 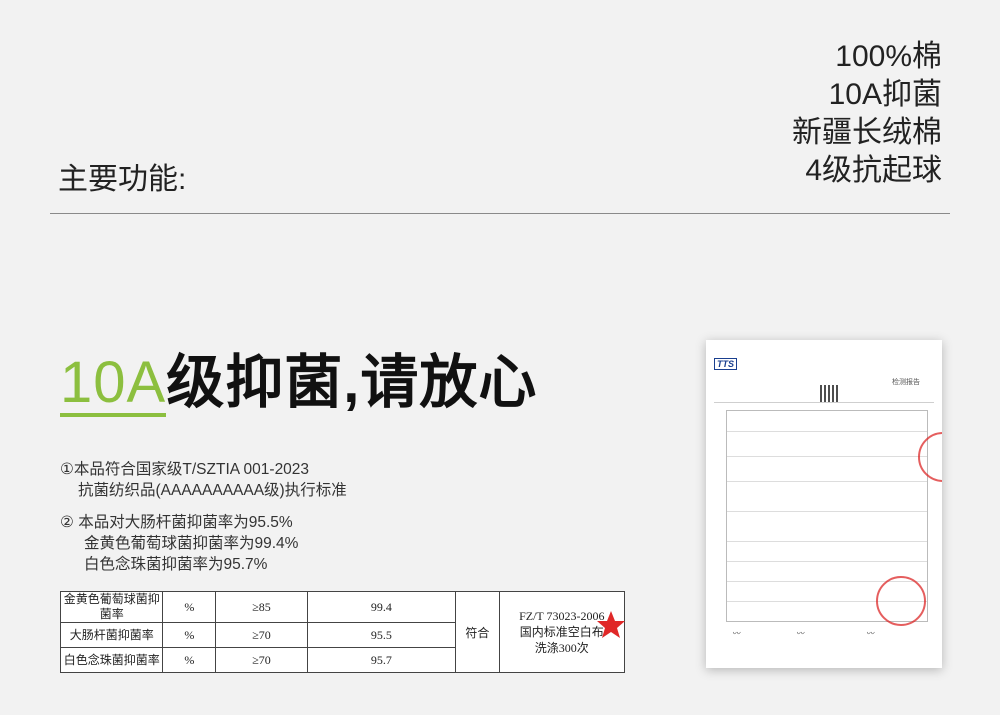 I want to click on note-line: ①本品符合国家级T/SZTIA 001-2023, so click(x=185, y=469).